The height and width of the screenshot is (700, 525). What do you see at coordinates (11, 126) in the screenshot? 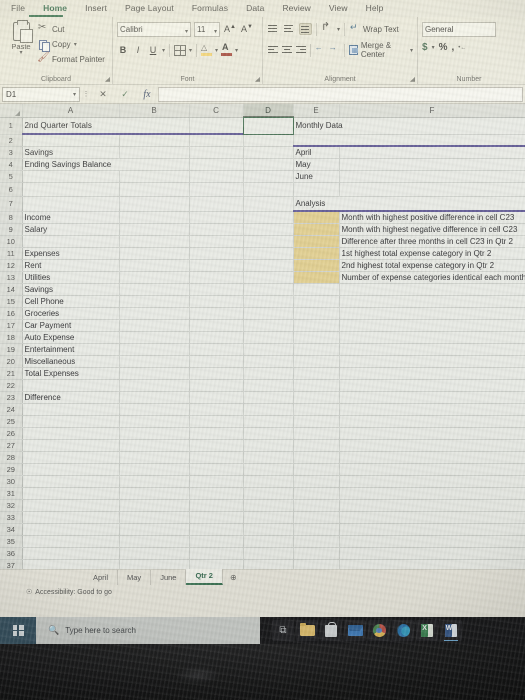
I see `row-header: 1` at bounding box center [11, 126].